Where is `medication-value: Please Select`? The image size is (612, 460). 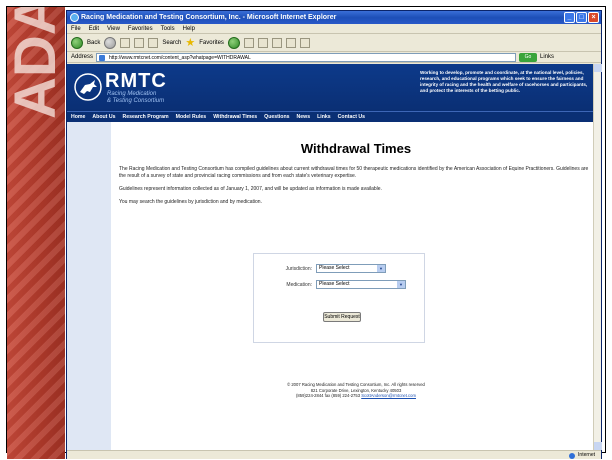 medication-value: Please Select is located at coordinates (334, 284).